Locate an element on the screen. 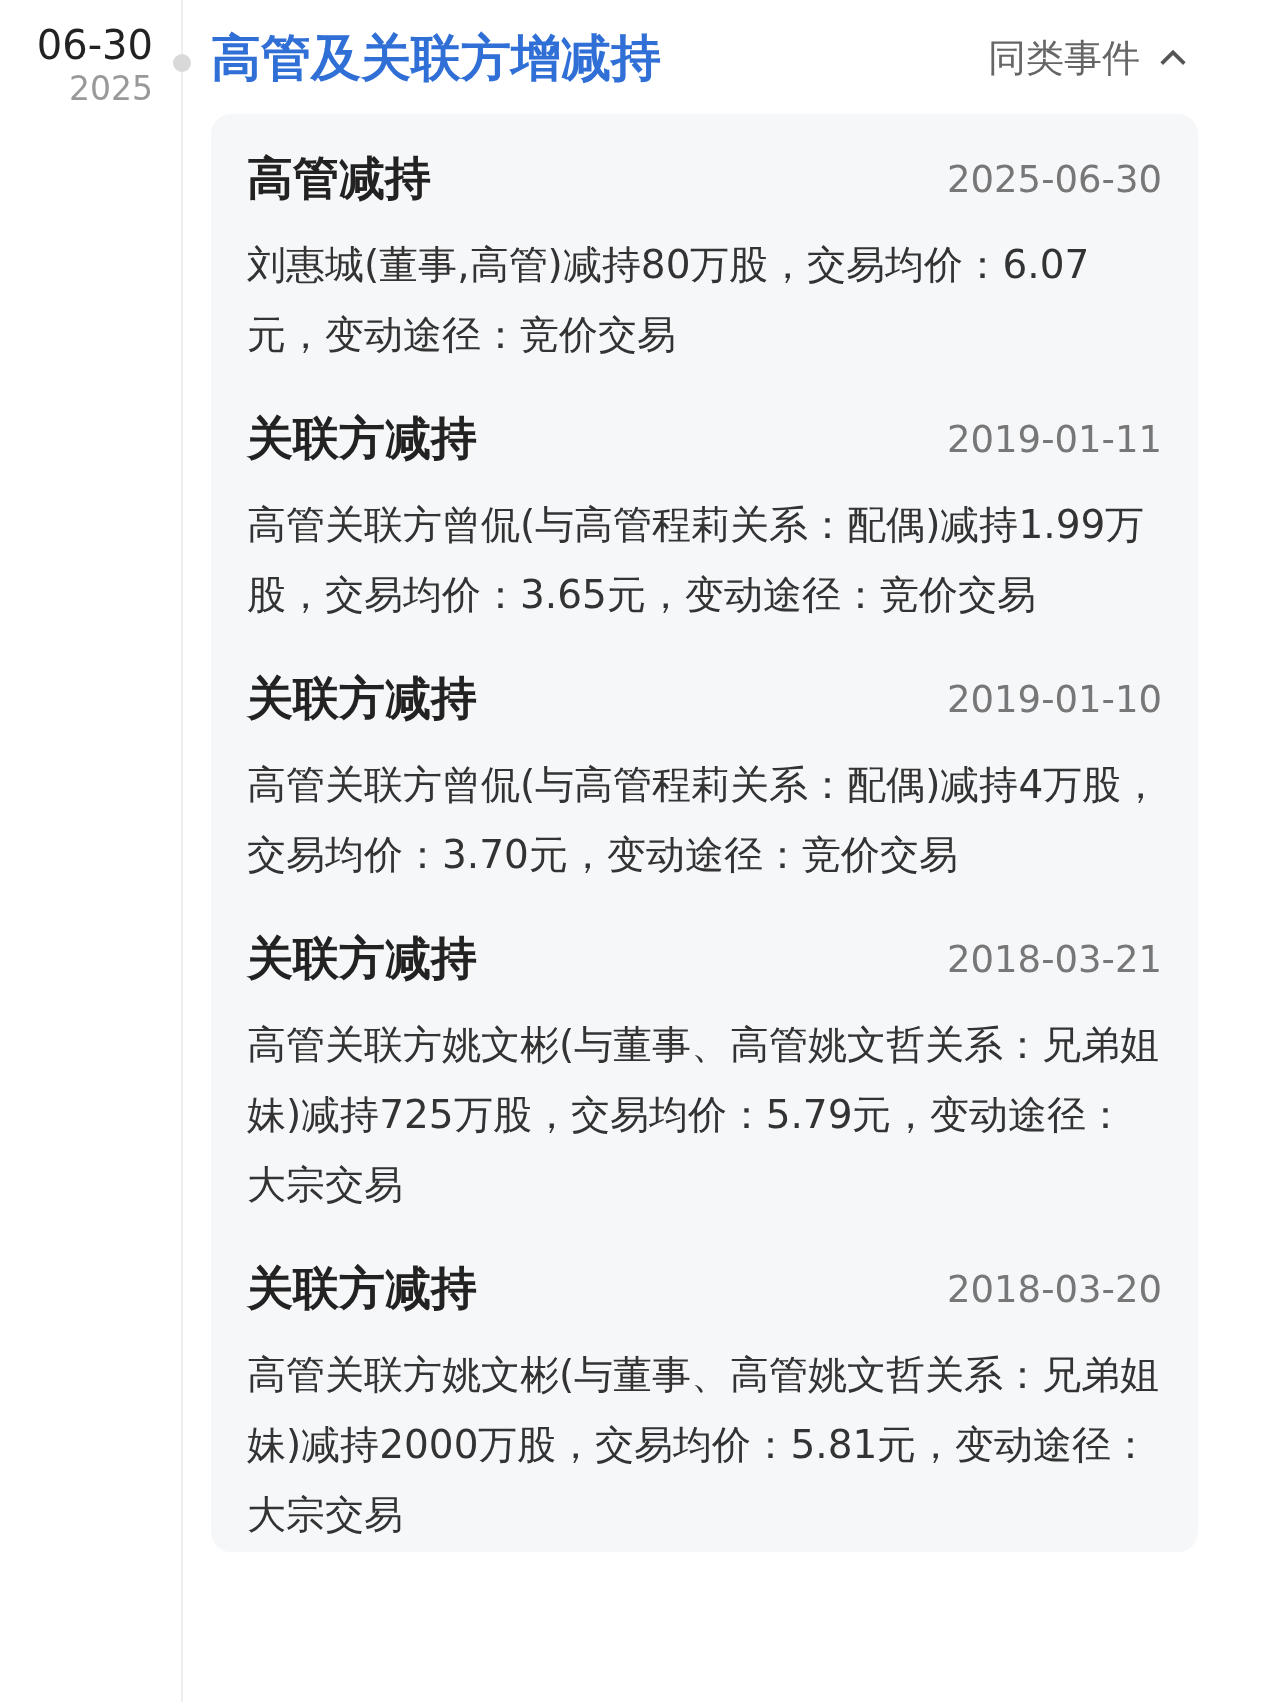 The height and width of the screenshot is (1702, 1264). event-date: 06-30 is located at coordinates (94, 45).